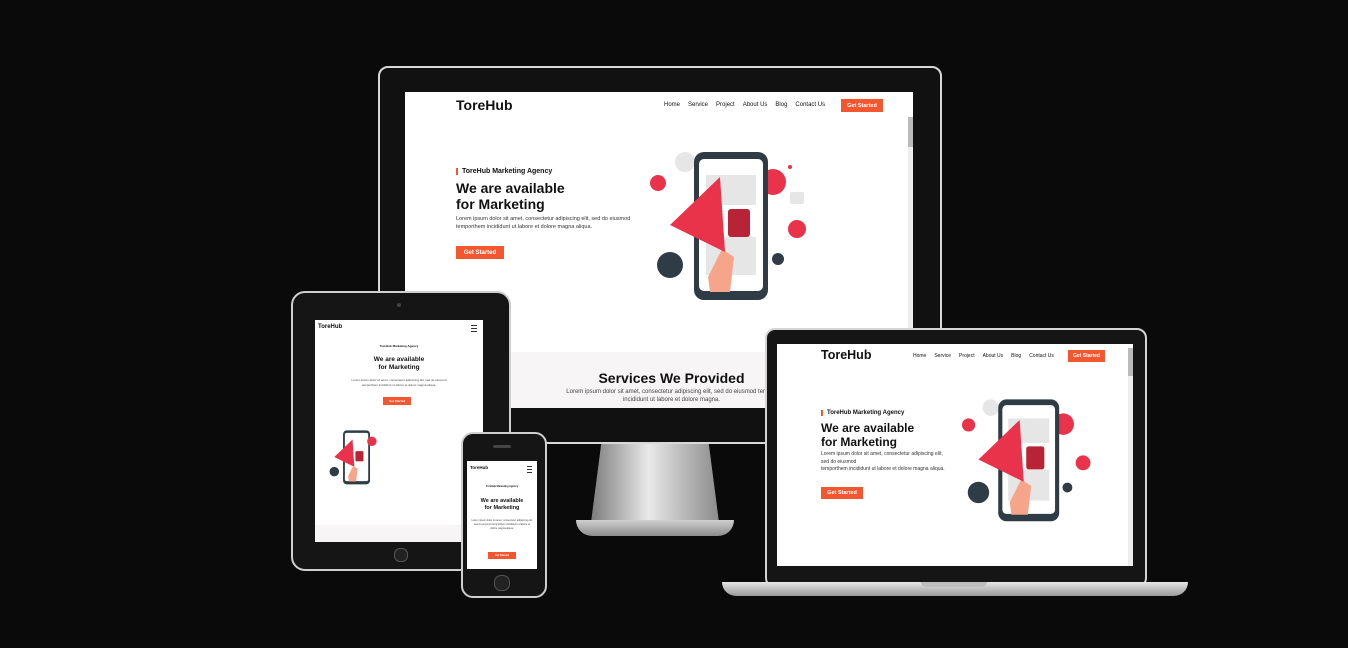 The image size is (1348, 648). What do you see at coordinates (399, 363) in the screenshot?
I see `tablet-hero-title: We are available for Marketing` at bounding box center [399, 363].